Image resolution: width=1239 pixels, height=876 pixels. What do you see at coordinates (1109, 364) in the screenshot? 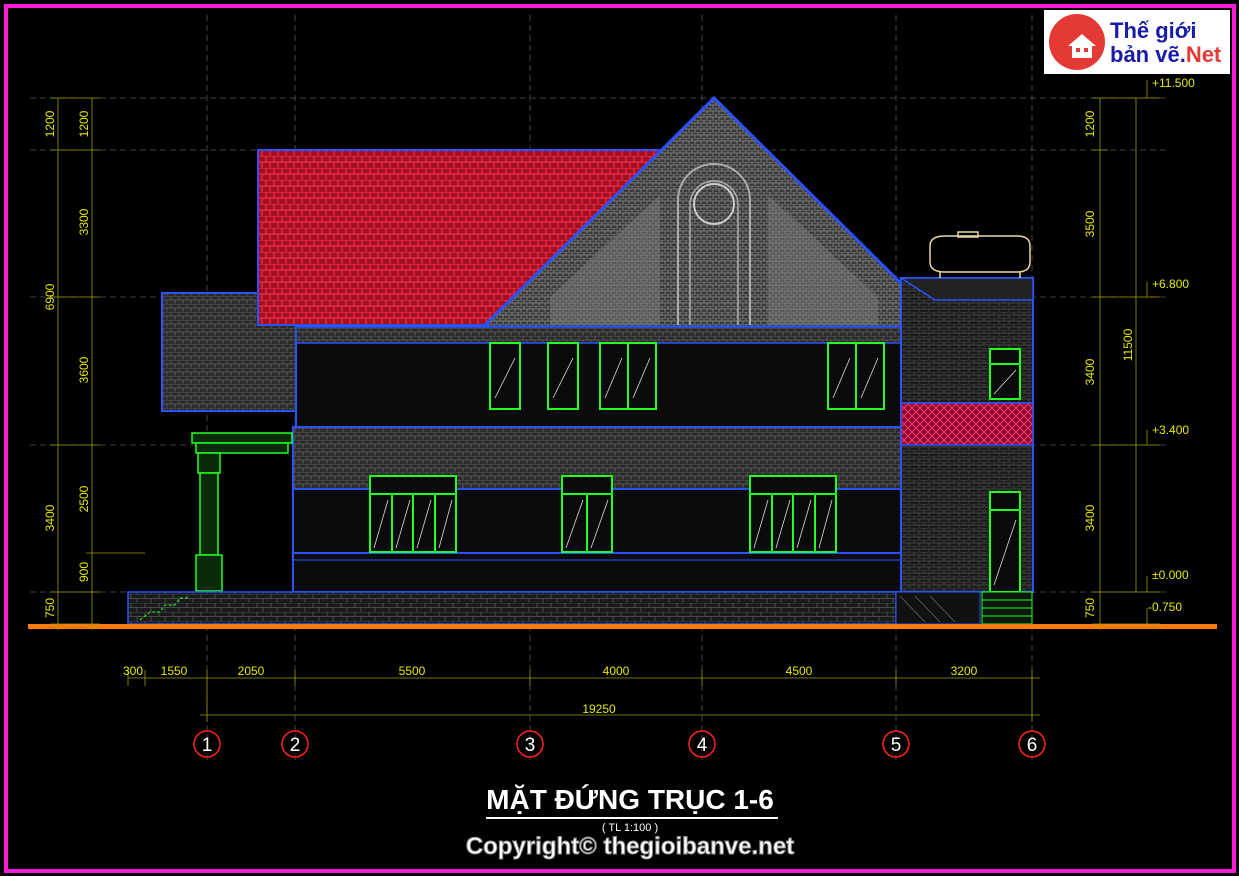
I see `right-inner-dims: 1200 3500 3400 3400 750 11500` at bounding box center [1109, 364].